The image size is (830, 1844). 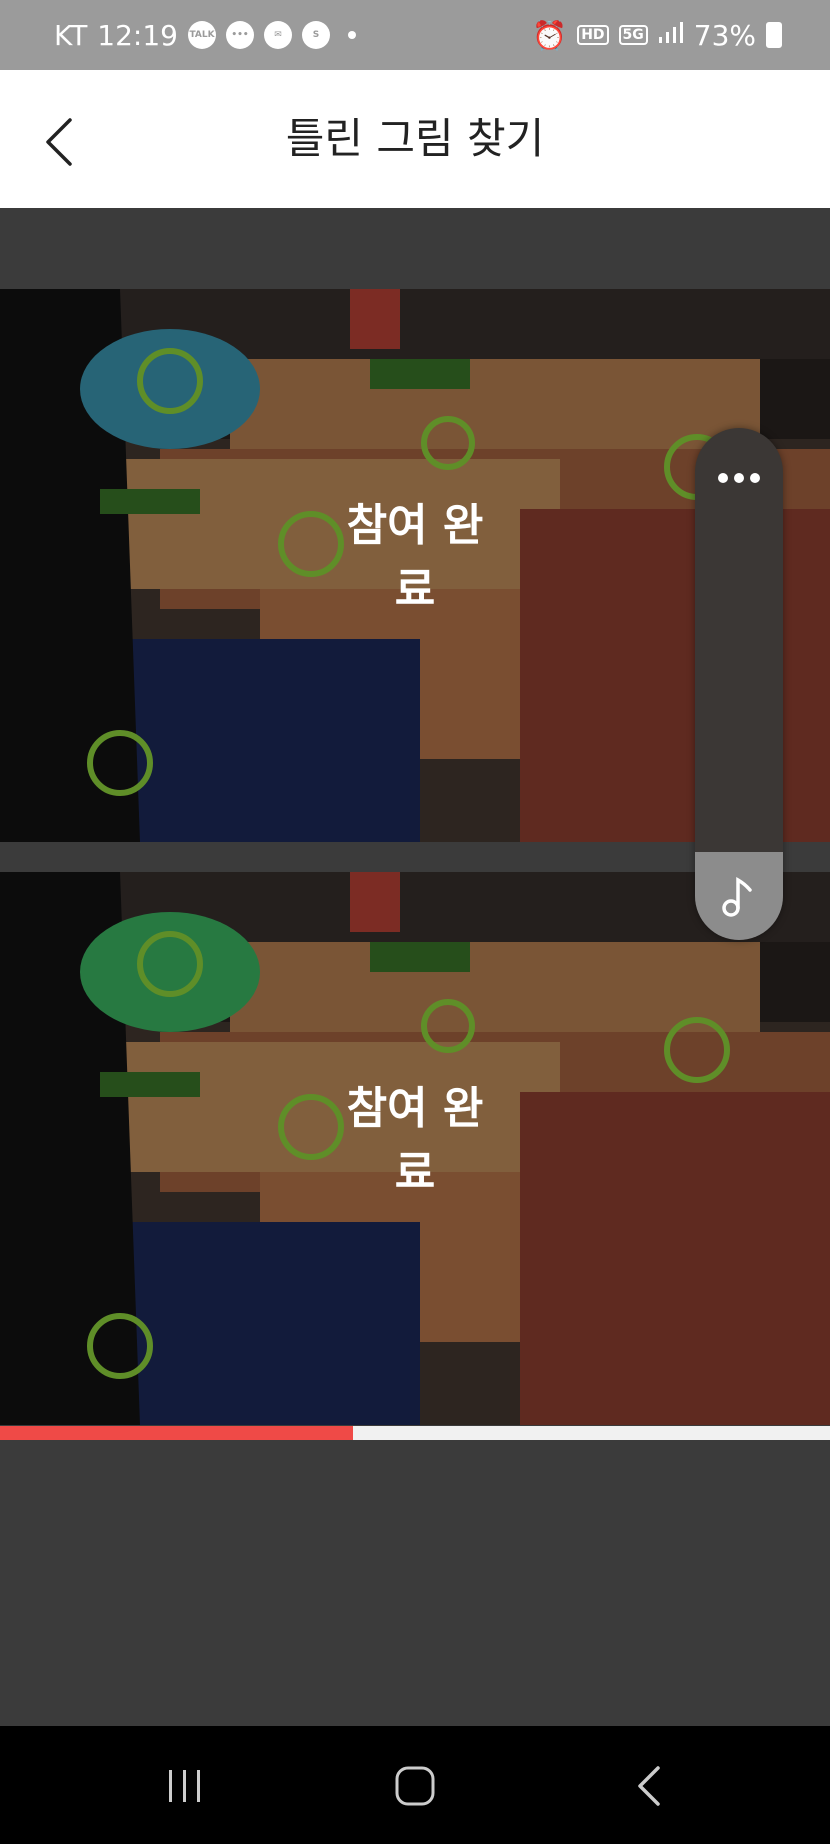 I want to click on system-nav-bar, so click(x=415, y=1785).